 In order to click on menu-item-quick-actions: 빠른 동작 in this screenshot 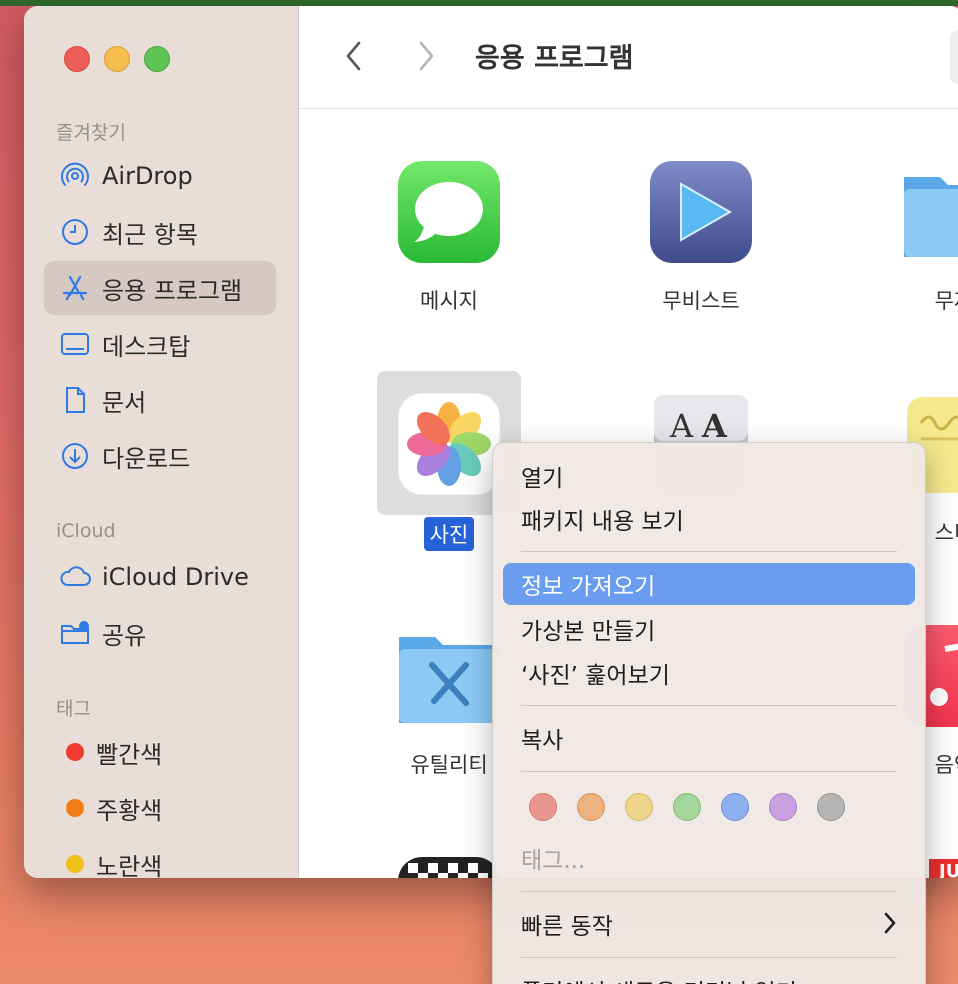, I will do `click(709, 924)`.